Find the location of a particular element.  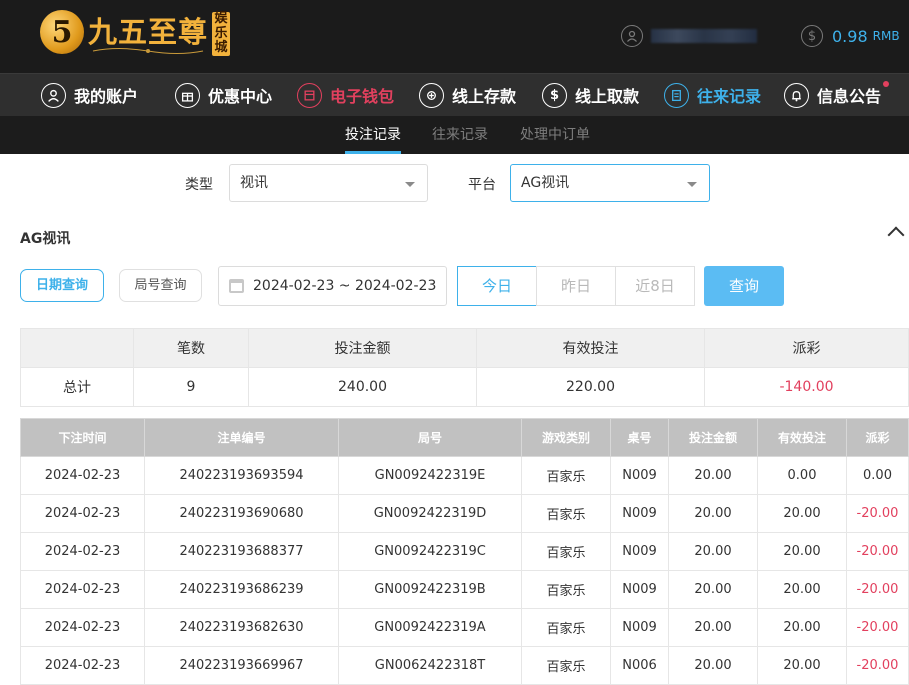

gift-icon is located at coordinates (187, 95).